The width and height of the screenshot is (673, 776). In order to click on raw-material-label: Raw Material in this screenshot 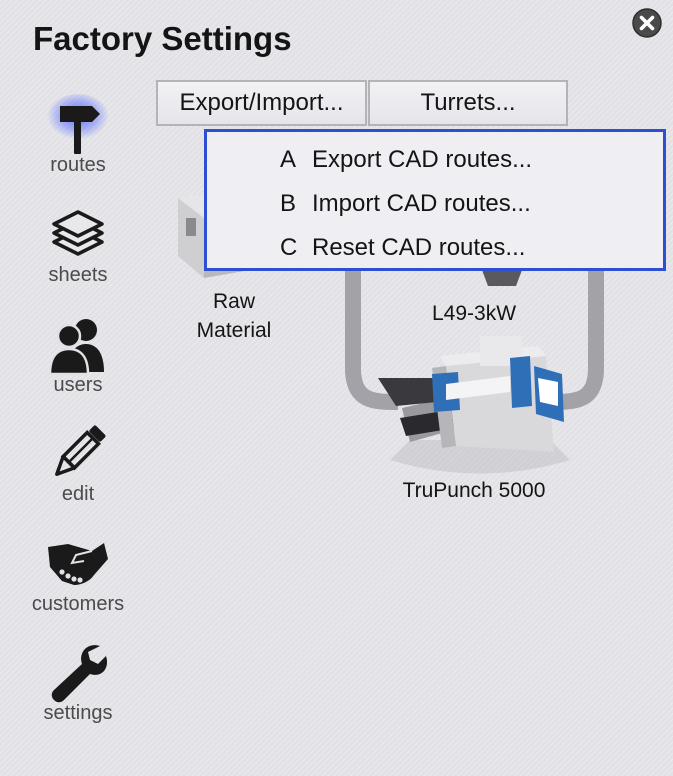, I will do `click(234, 316)`.